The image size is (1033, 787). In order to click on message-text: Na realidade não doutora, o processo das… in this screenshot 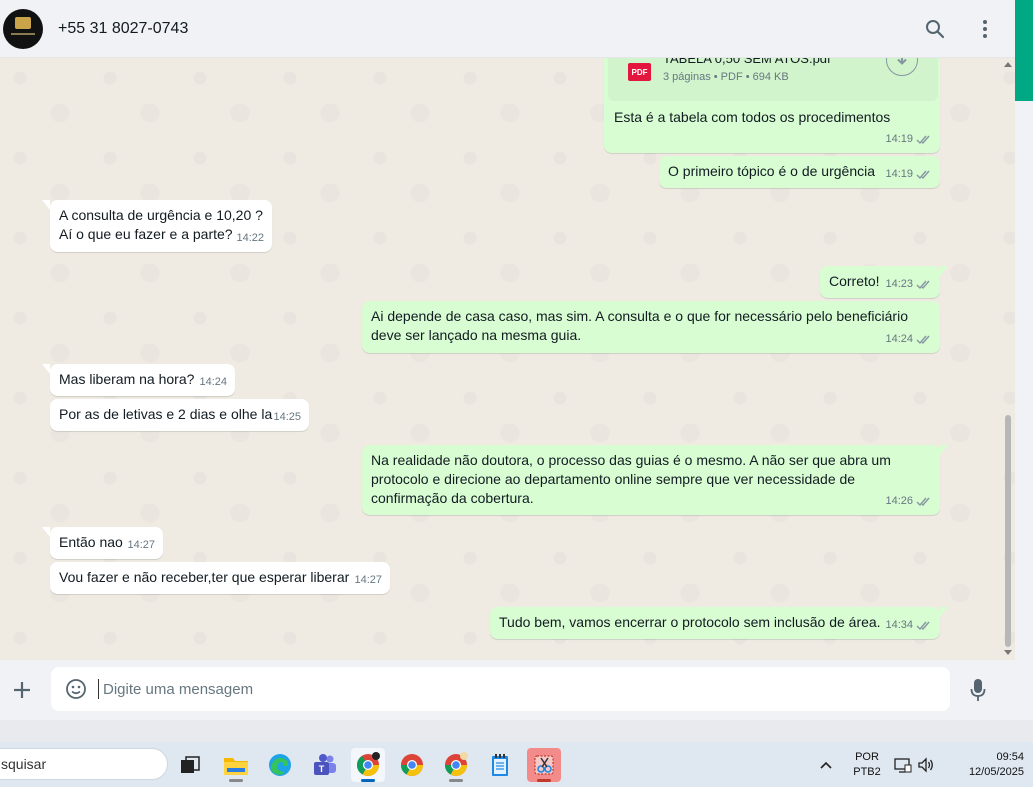, I will do `click(631, 479)`.